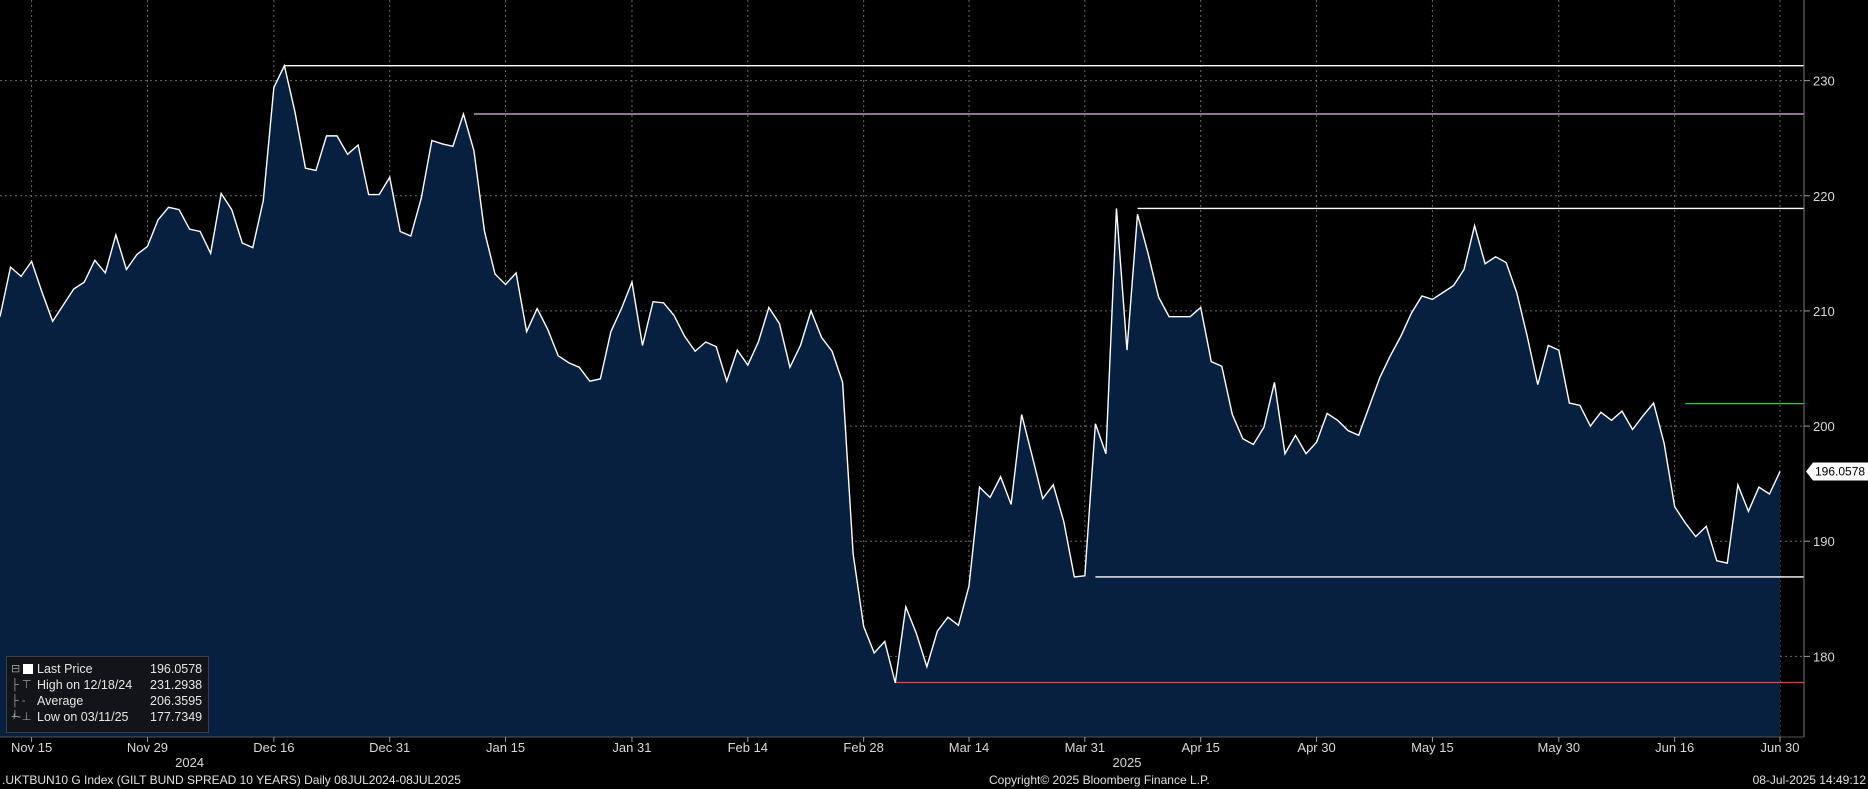 The width and height of the screenshot is (1868, 789). What do you see at coordinates (1809, 780) in the screenshot?
I see `footer-timestamp: 08-Jul-2025 14:49:12` at bounding box center [1809, 780].